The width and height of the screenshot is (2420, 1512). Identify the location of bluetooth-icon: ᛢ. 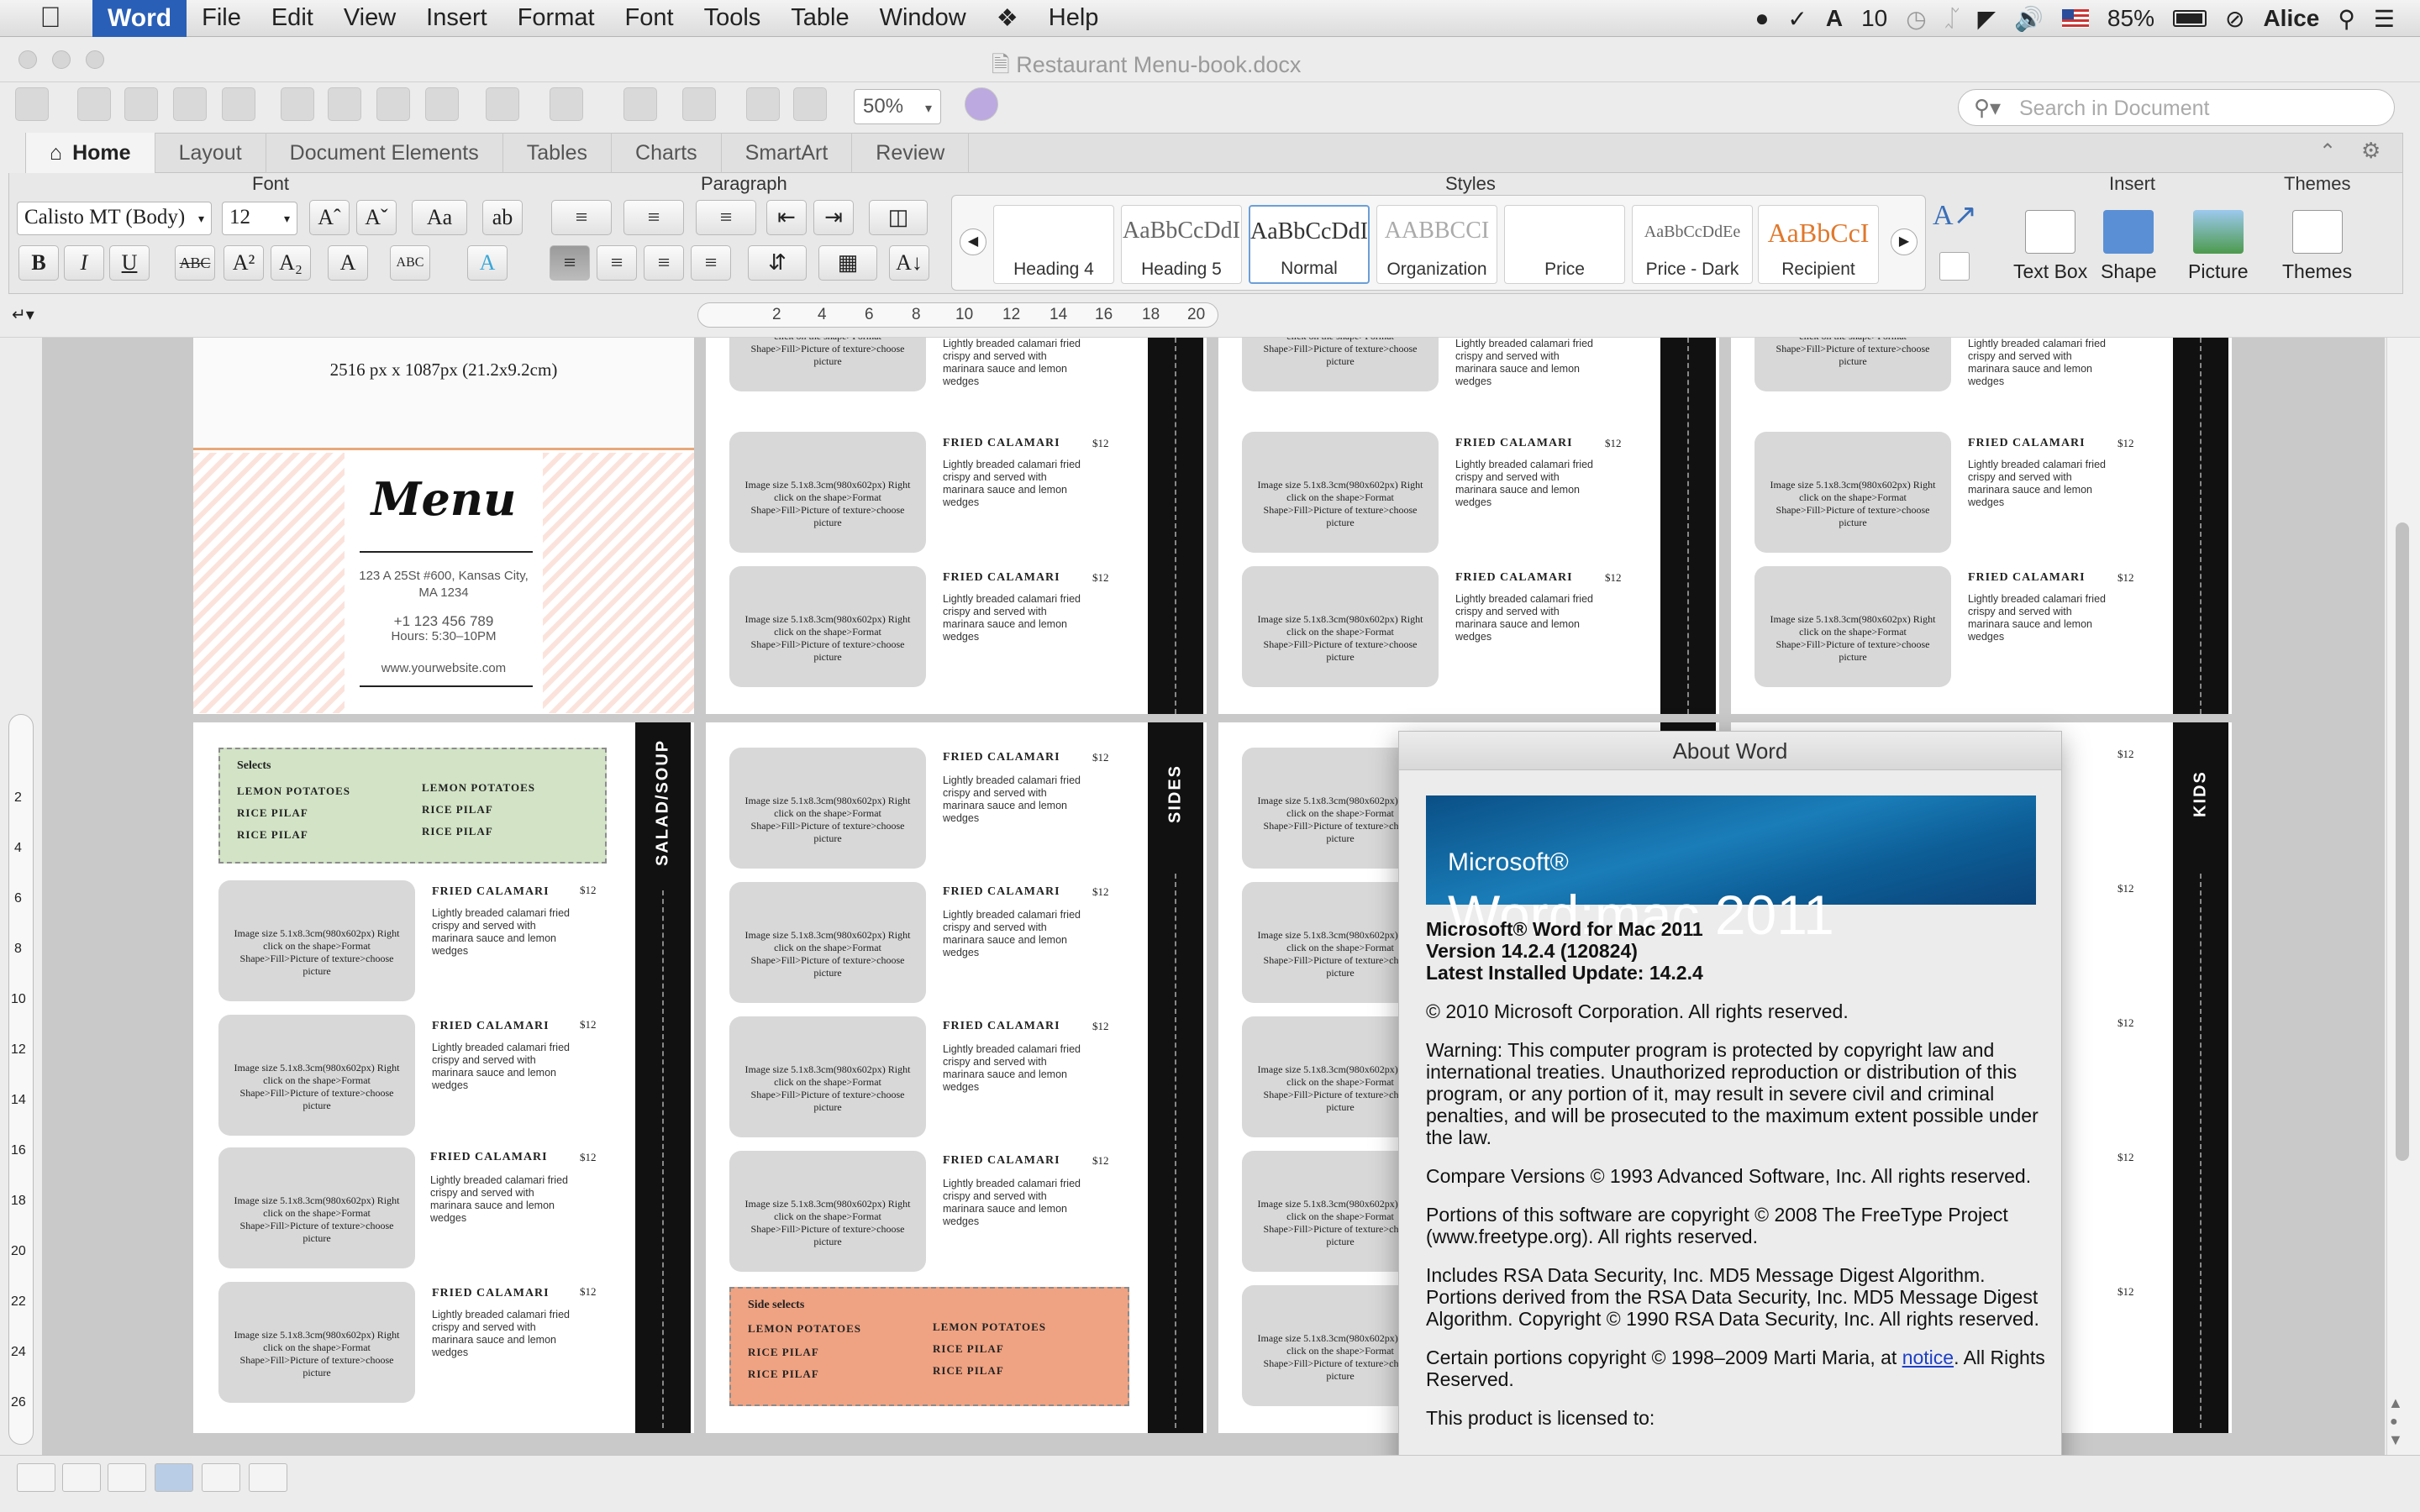
(1952, 18).